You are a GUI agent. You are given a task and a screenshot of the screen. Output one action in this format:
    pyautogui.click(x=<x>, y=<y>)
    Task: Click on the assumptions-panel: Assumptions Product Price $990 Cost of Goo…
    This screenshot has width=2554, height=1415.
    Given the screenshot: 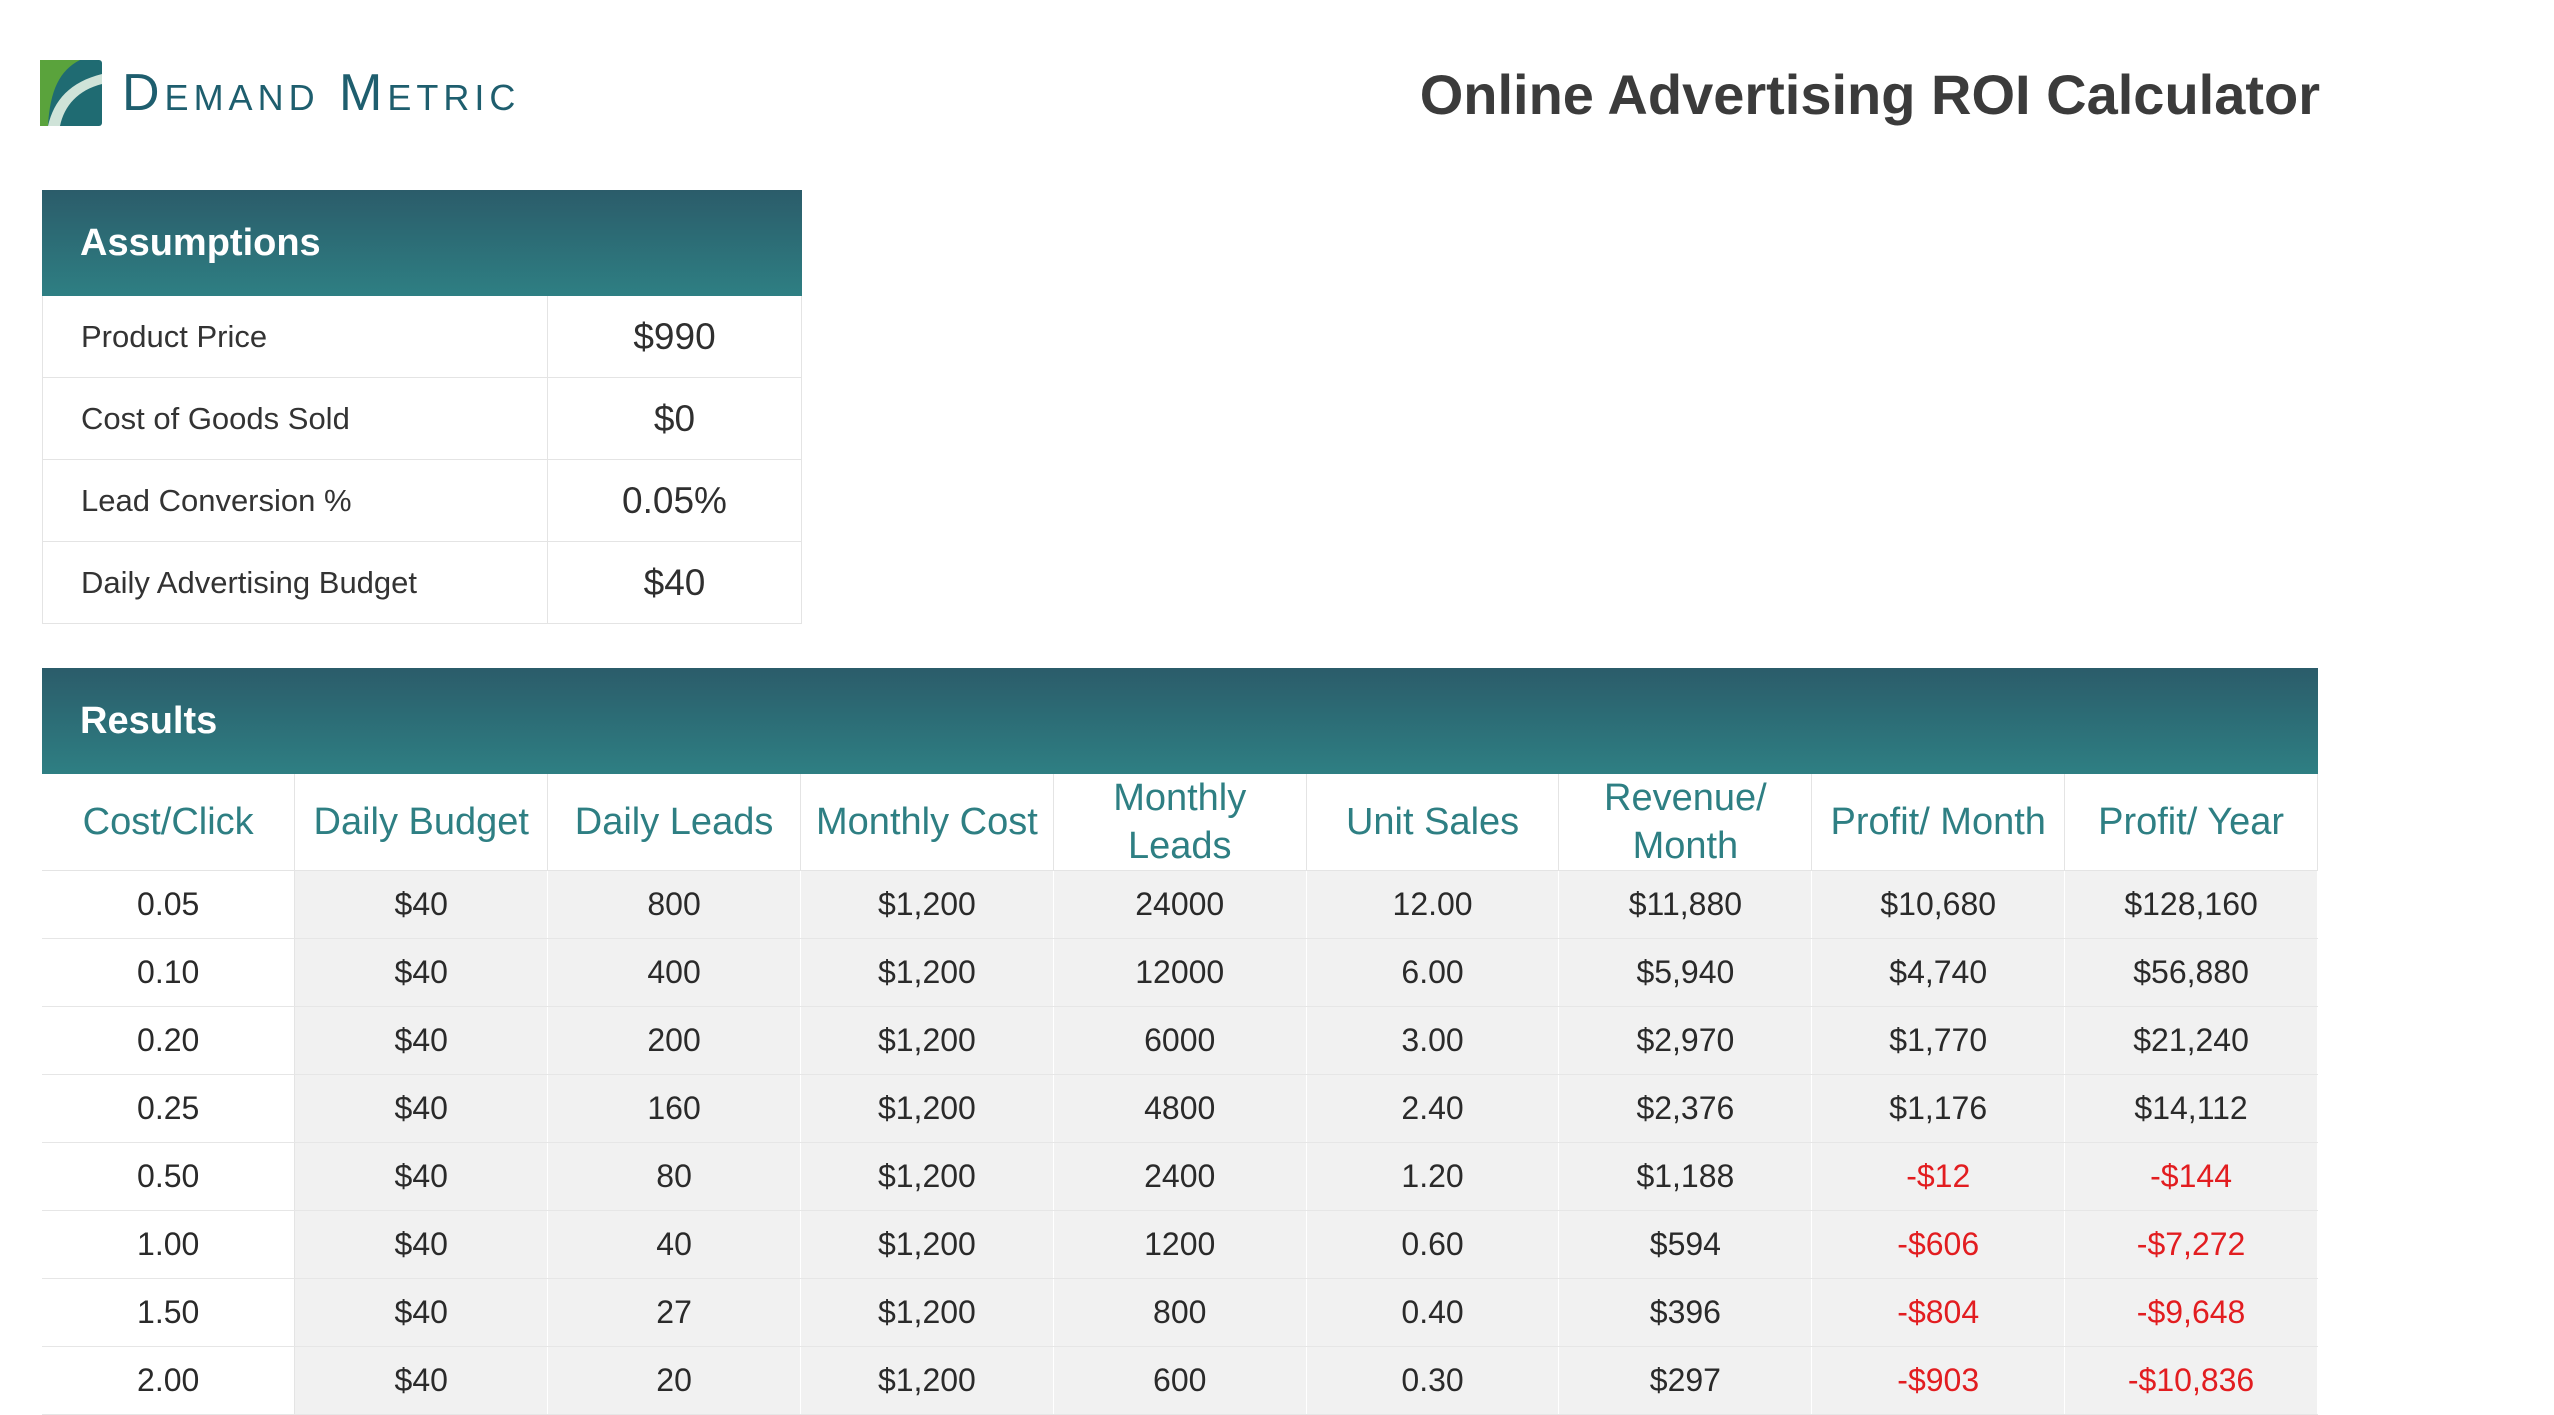 What is the action you would take?
    pyautogui.click(x=422, y=407)
    